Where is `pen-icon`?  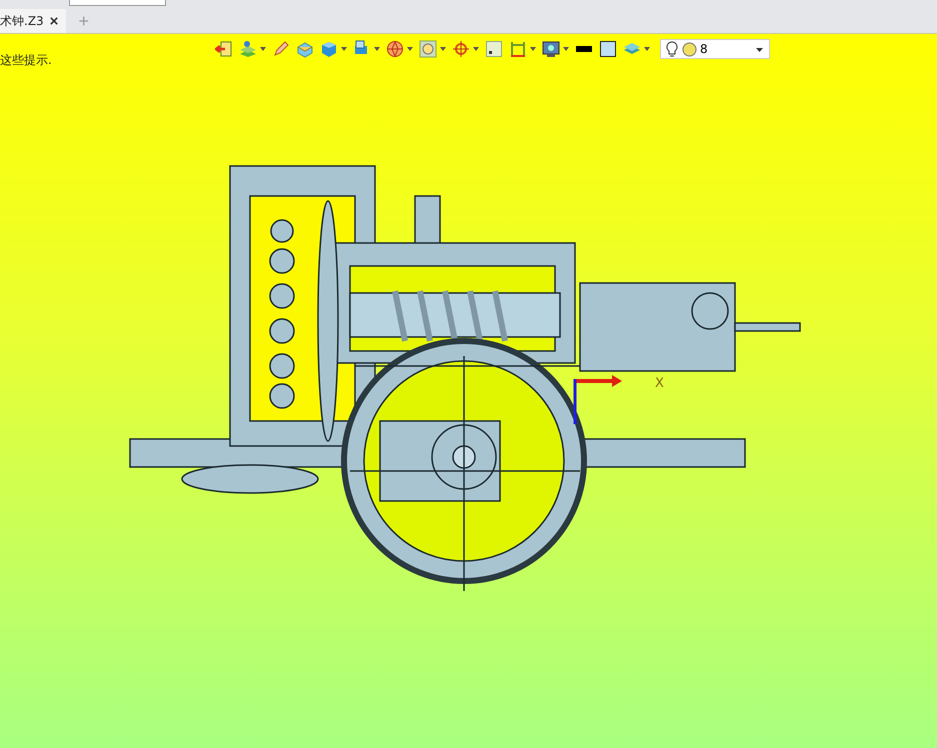
pen-icon is located at coordinates (281, 49).